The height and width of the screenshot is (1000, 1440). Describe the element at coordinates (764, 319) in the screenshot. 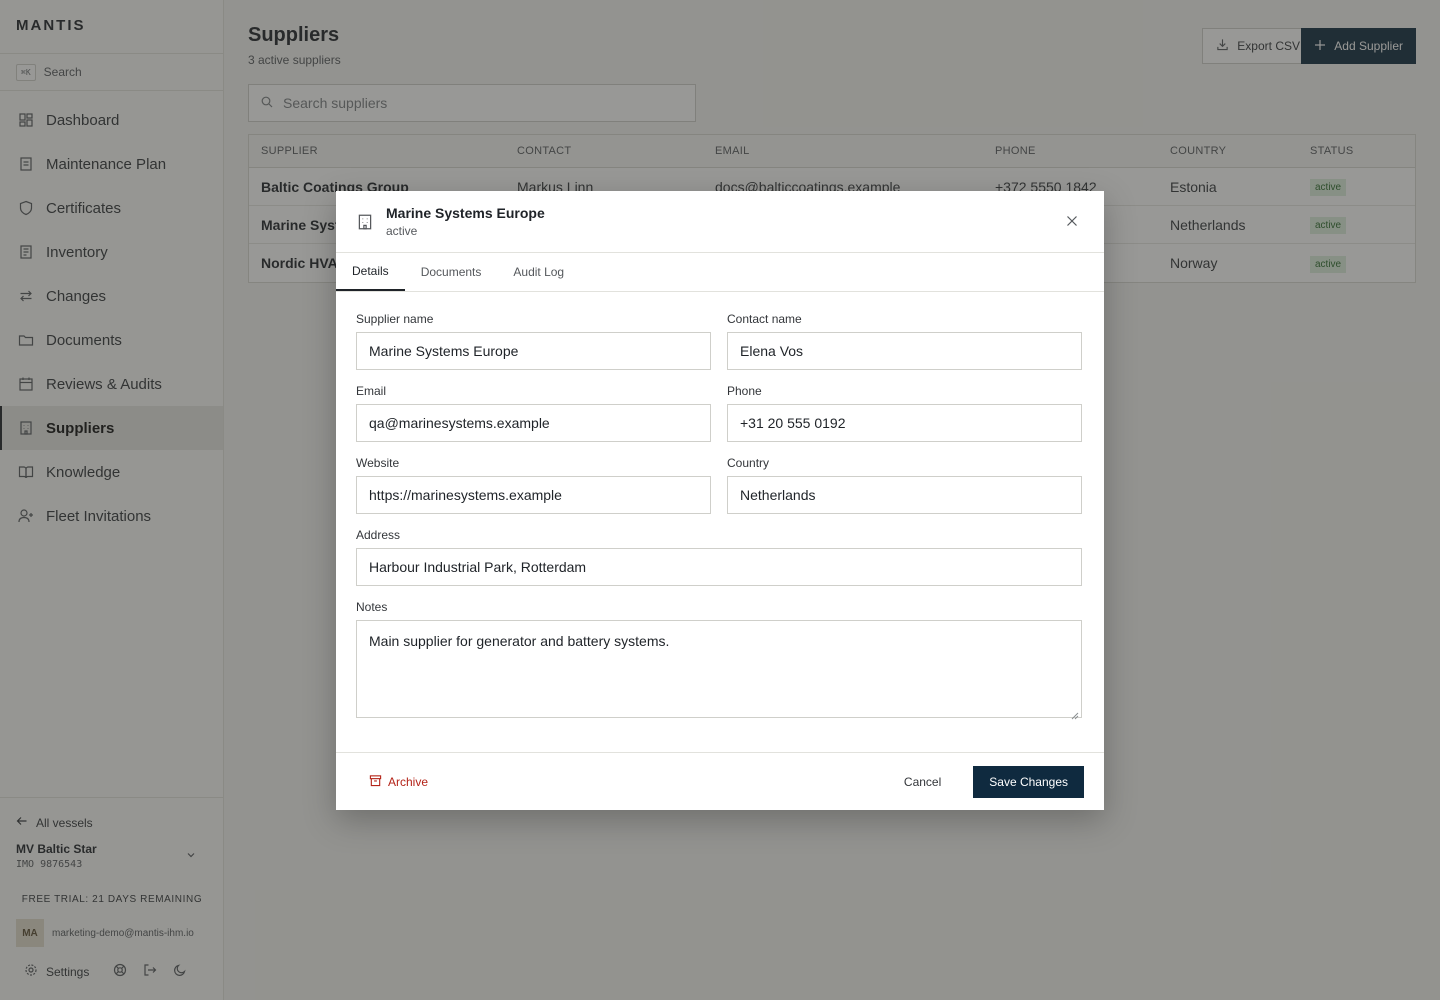

I see `contact-name-label: Contact name` at that location.